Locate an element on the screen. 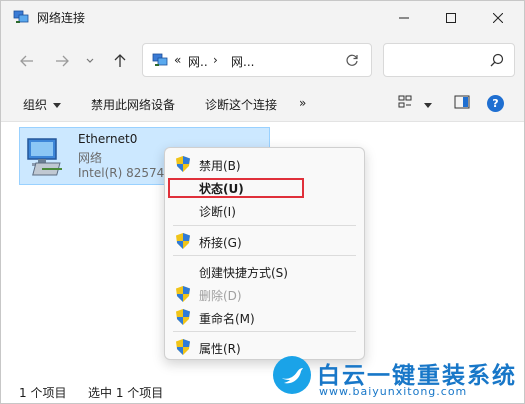 This screenshot has width=525, height=404. breadcrumb-overflow: « is located at coordinates (177, 60).